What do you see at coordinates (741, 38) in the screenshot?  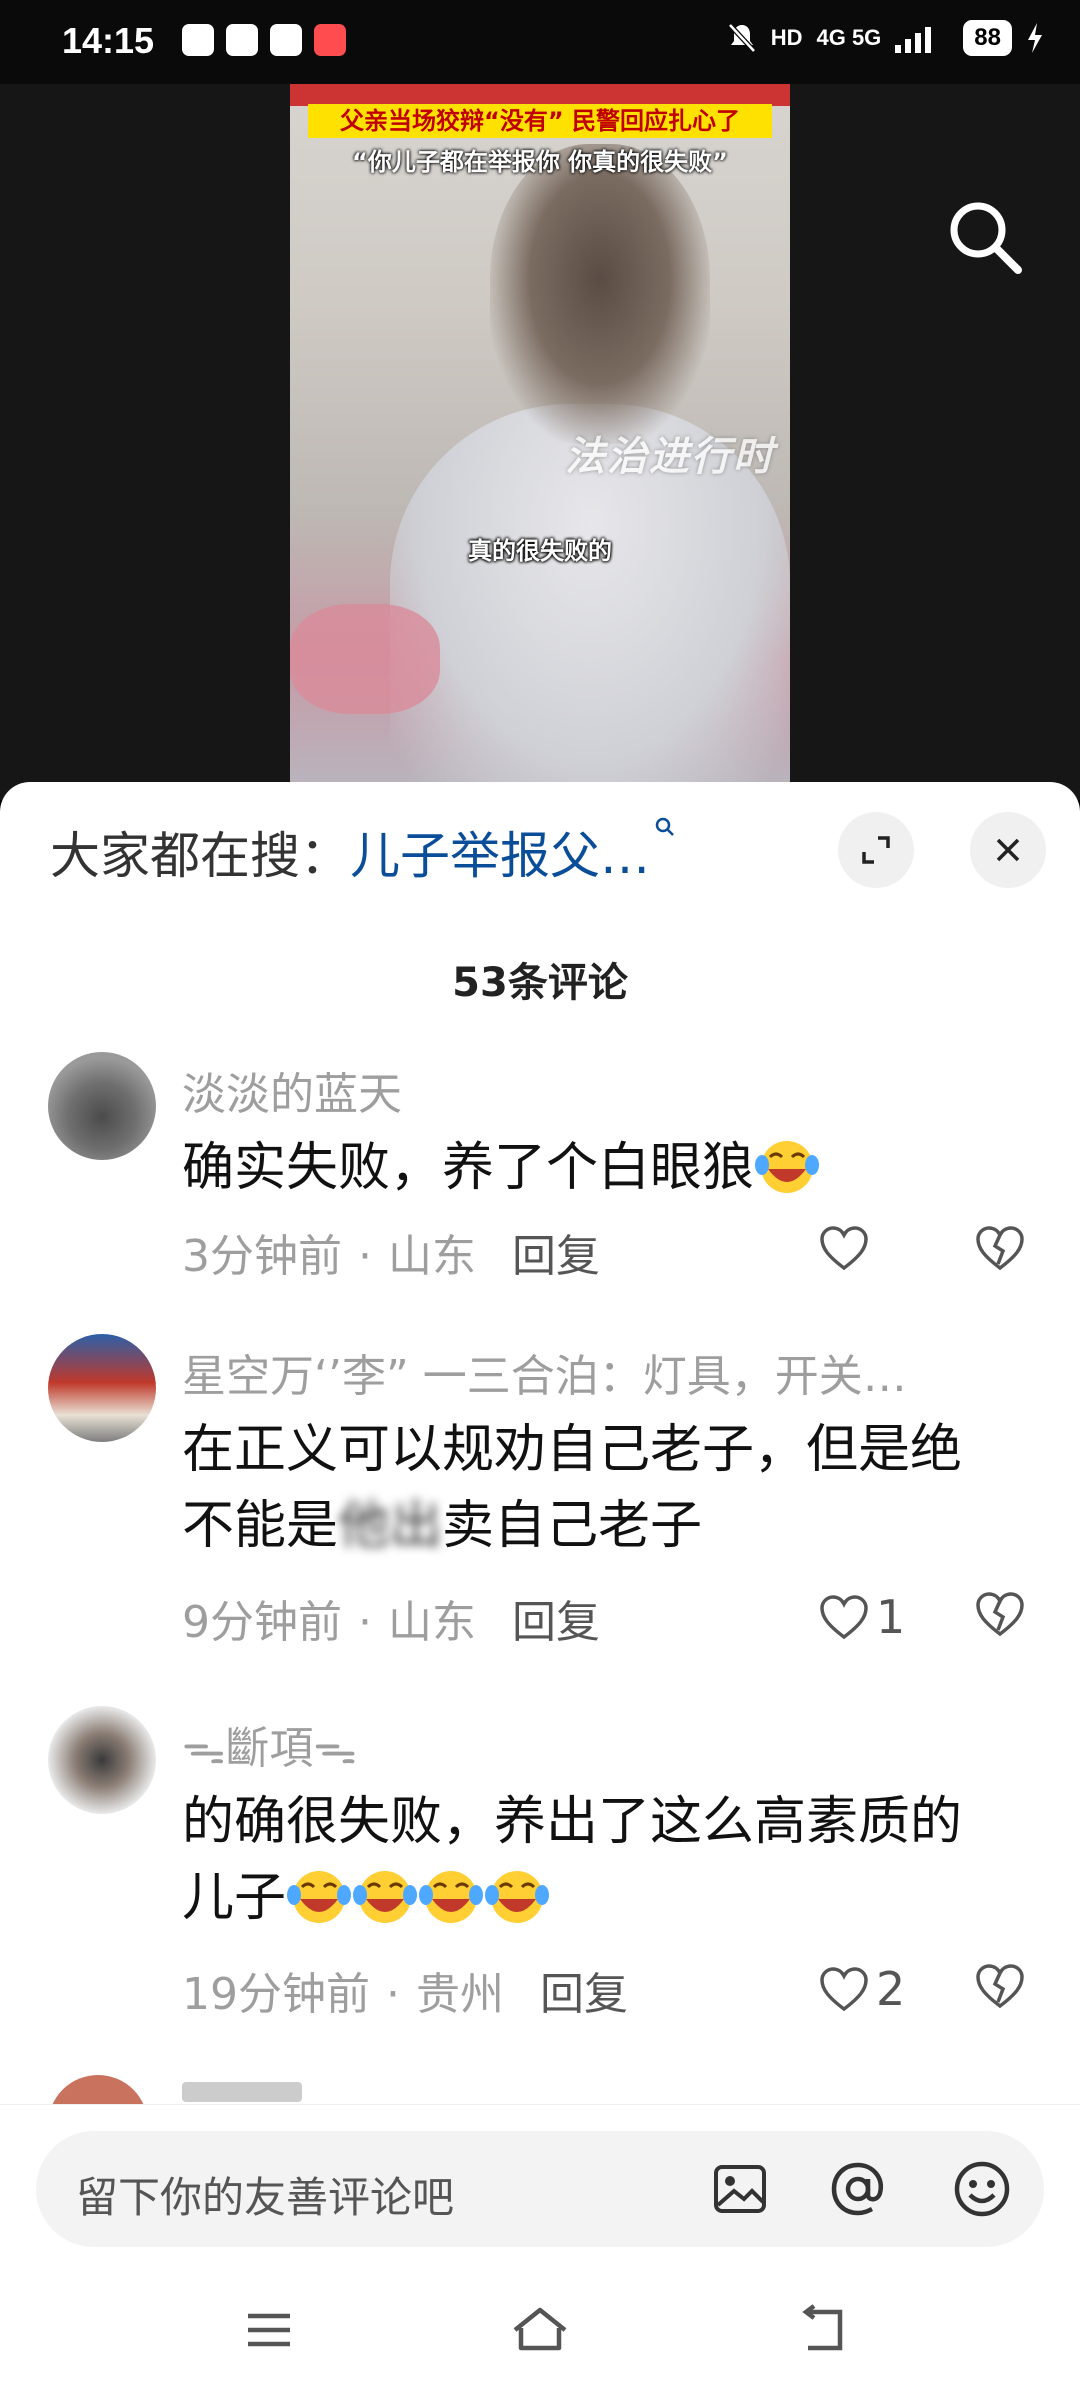 I see `mute-bell-icon` at bounding box center [741, 38].